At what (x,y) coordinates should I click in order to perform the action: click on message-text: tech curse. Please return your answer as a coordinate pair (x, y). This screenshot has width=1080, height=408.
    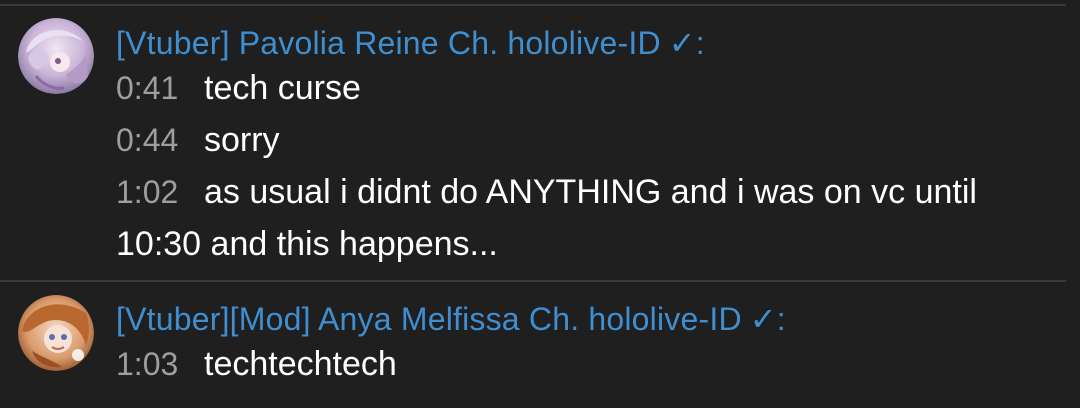
    Looking at the image, I should click on (282, 88).